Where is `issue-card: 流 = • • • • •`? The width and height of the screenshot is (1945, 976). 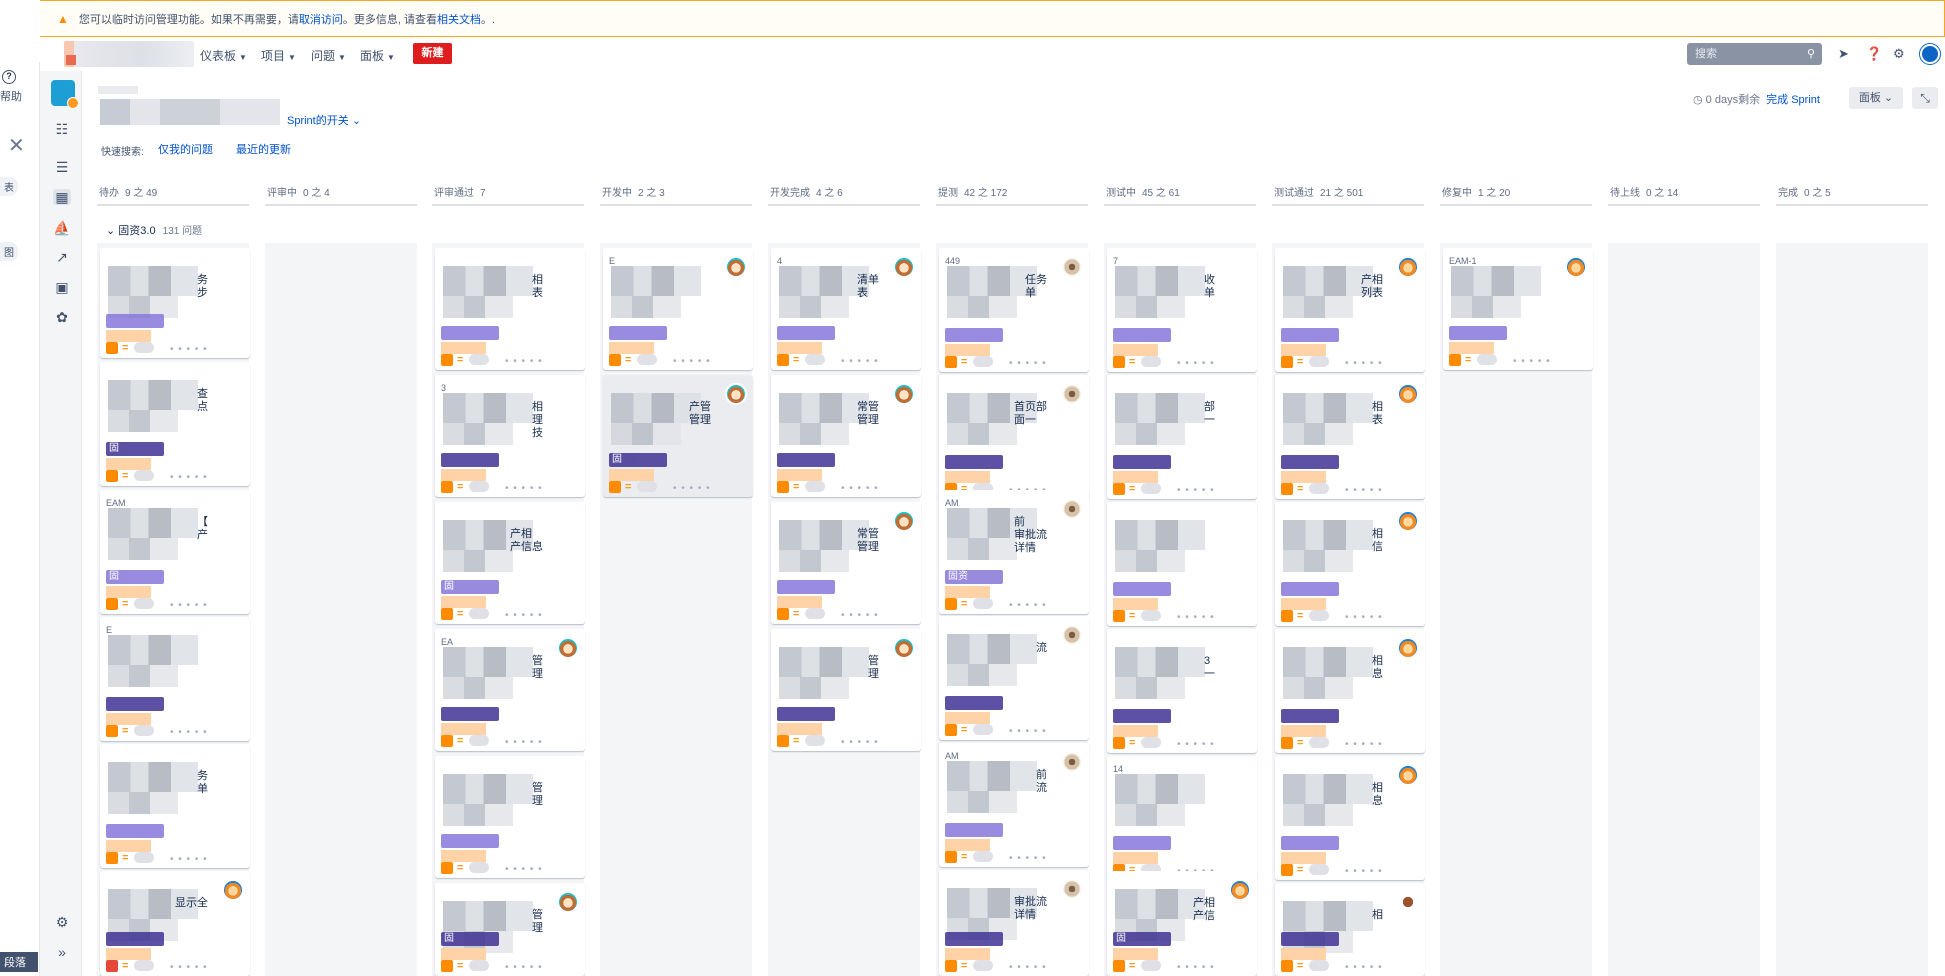
issue-card: 流 = • • • • • is located at coordinates (1014, 678).